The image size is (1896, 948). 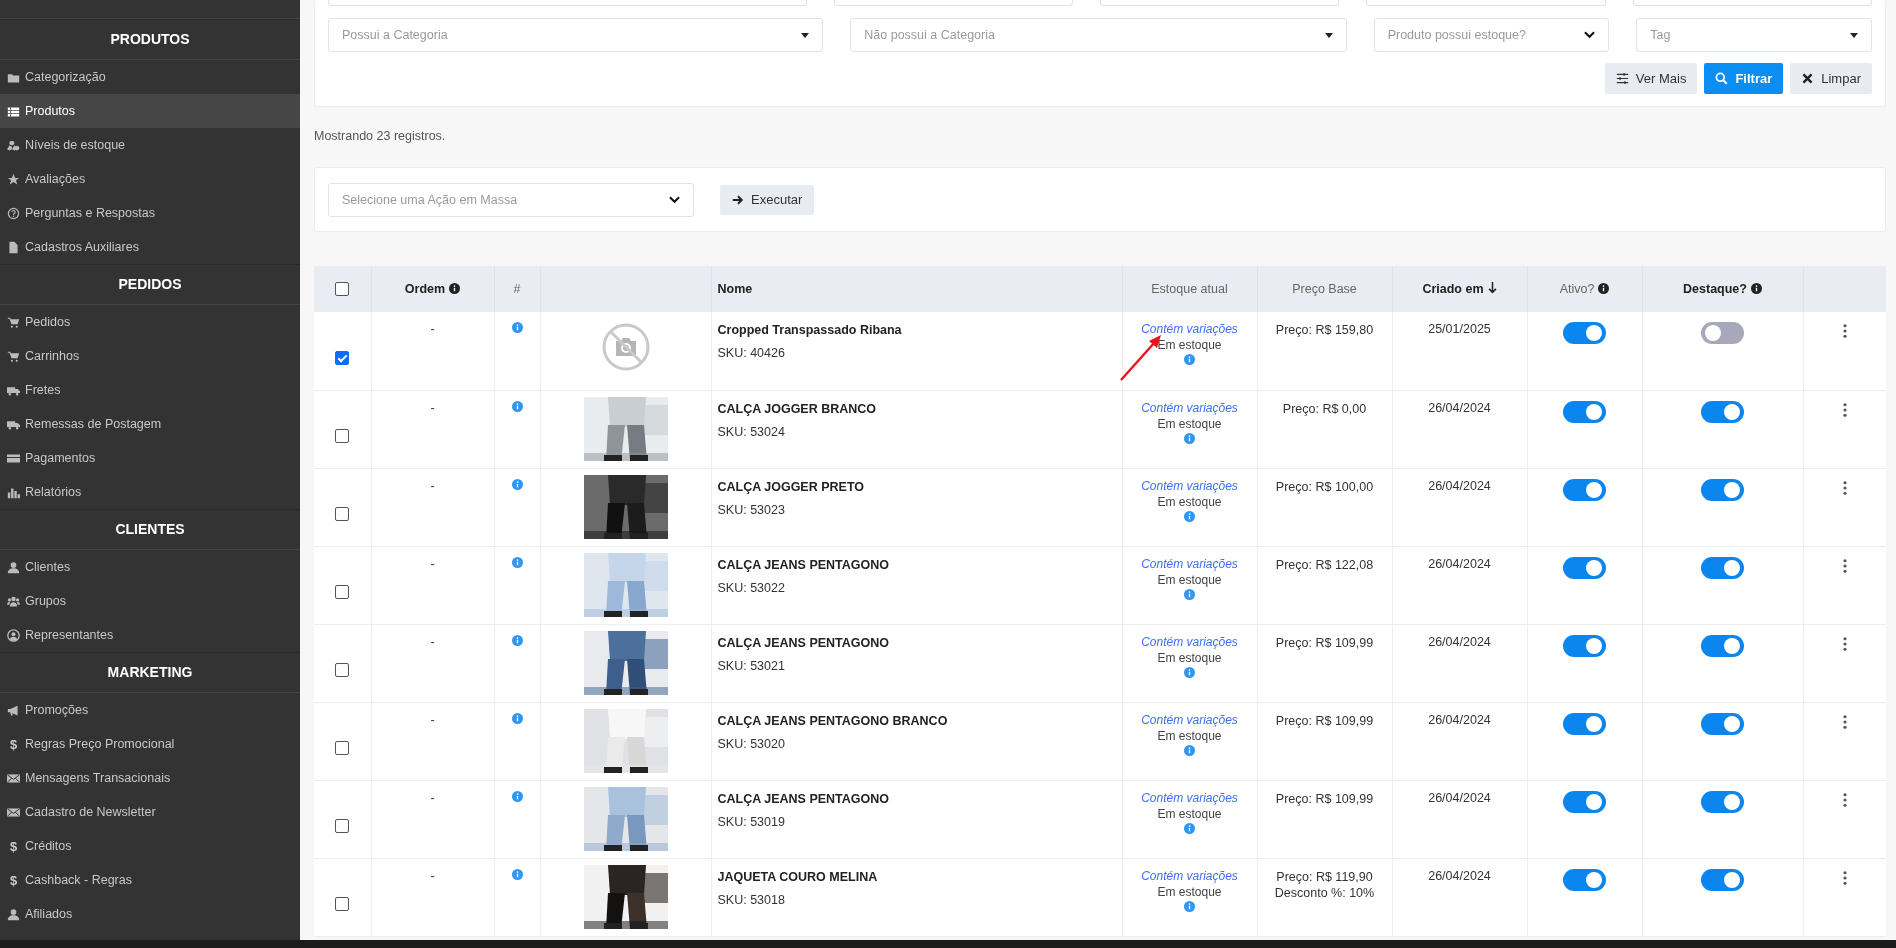 I want to click on sidebar-item: $ Cashback - Regras, so click(x=150, y=880).